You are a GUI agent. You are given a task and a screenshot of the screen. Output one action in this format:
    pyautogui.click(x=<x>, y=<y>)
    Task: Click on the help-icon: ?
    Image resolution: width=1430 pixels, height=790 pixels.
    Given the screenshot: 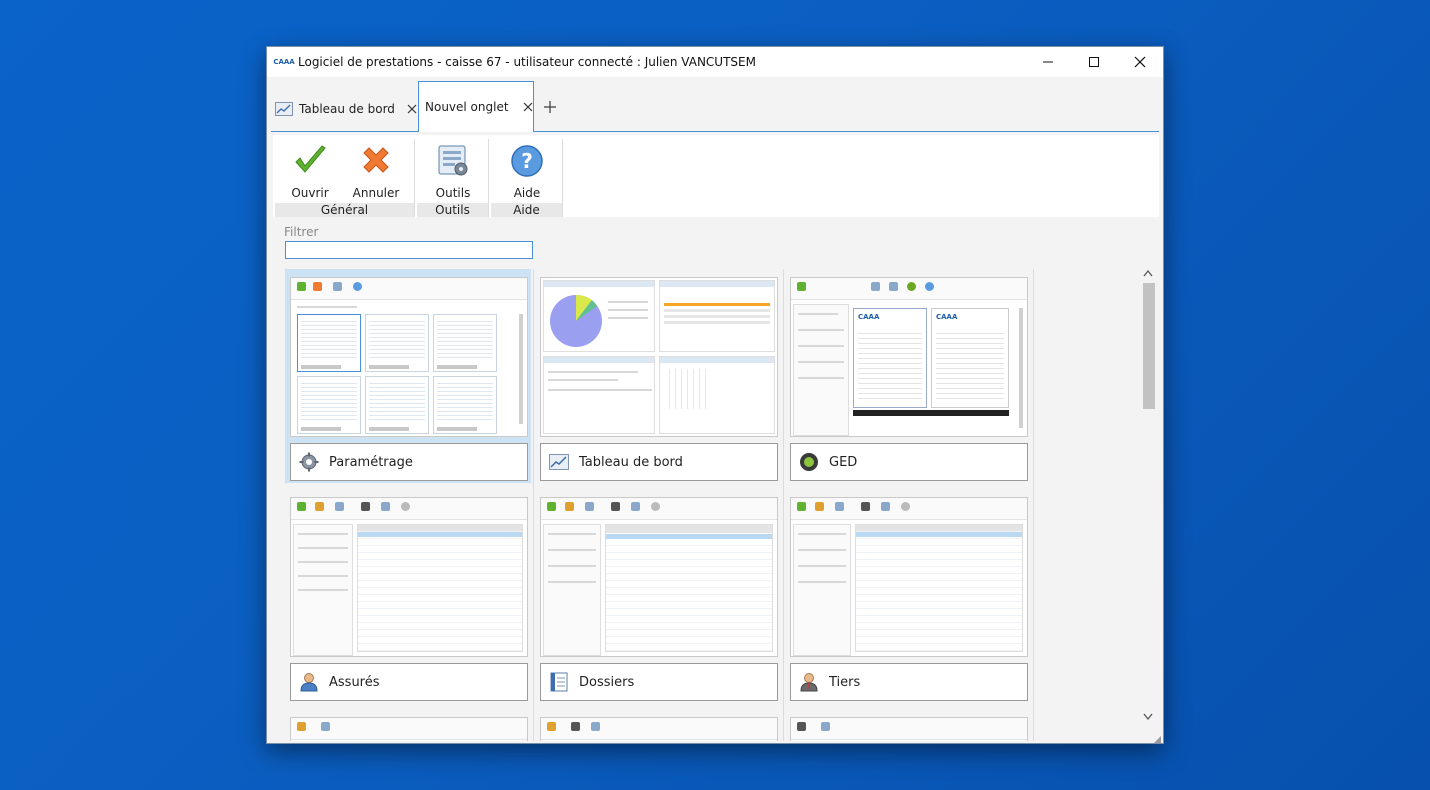 What is the action you would take?
    pyautogui.click(x=527, y=161)
    